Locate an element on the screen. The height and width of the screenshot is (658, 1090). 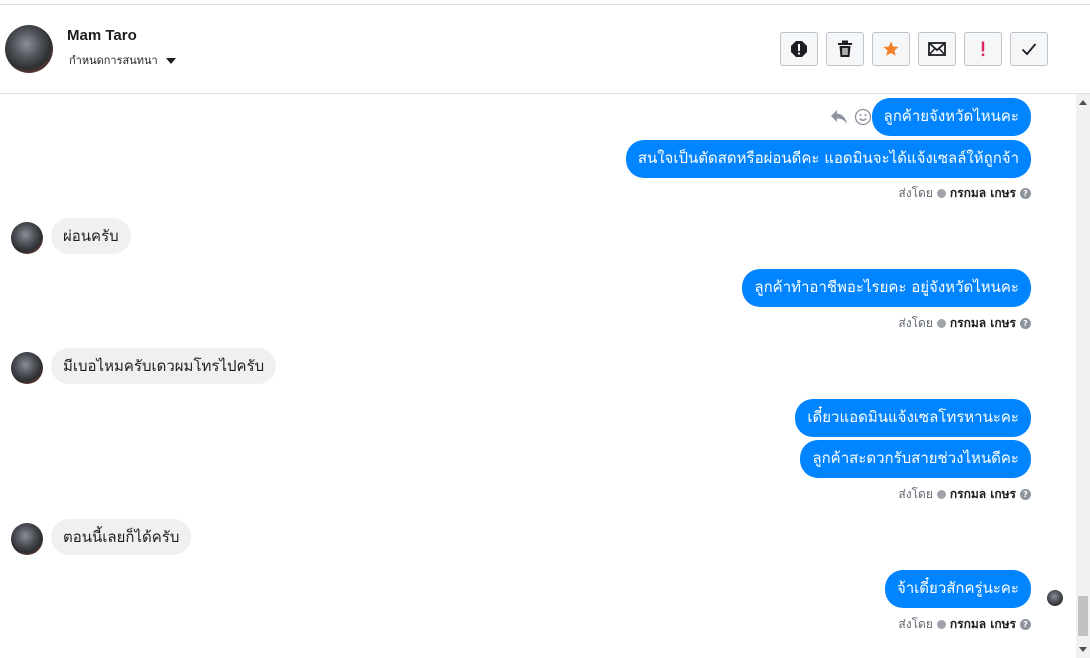
emoji-icon is located at coordinates (863, 117).